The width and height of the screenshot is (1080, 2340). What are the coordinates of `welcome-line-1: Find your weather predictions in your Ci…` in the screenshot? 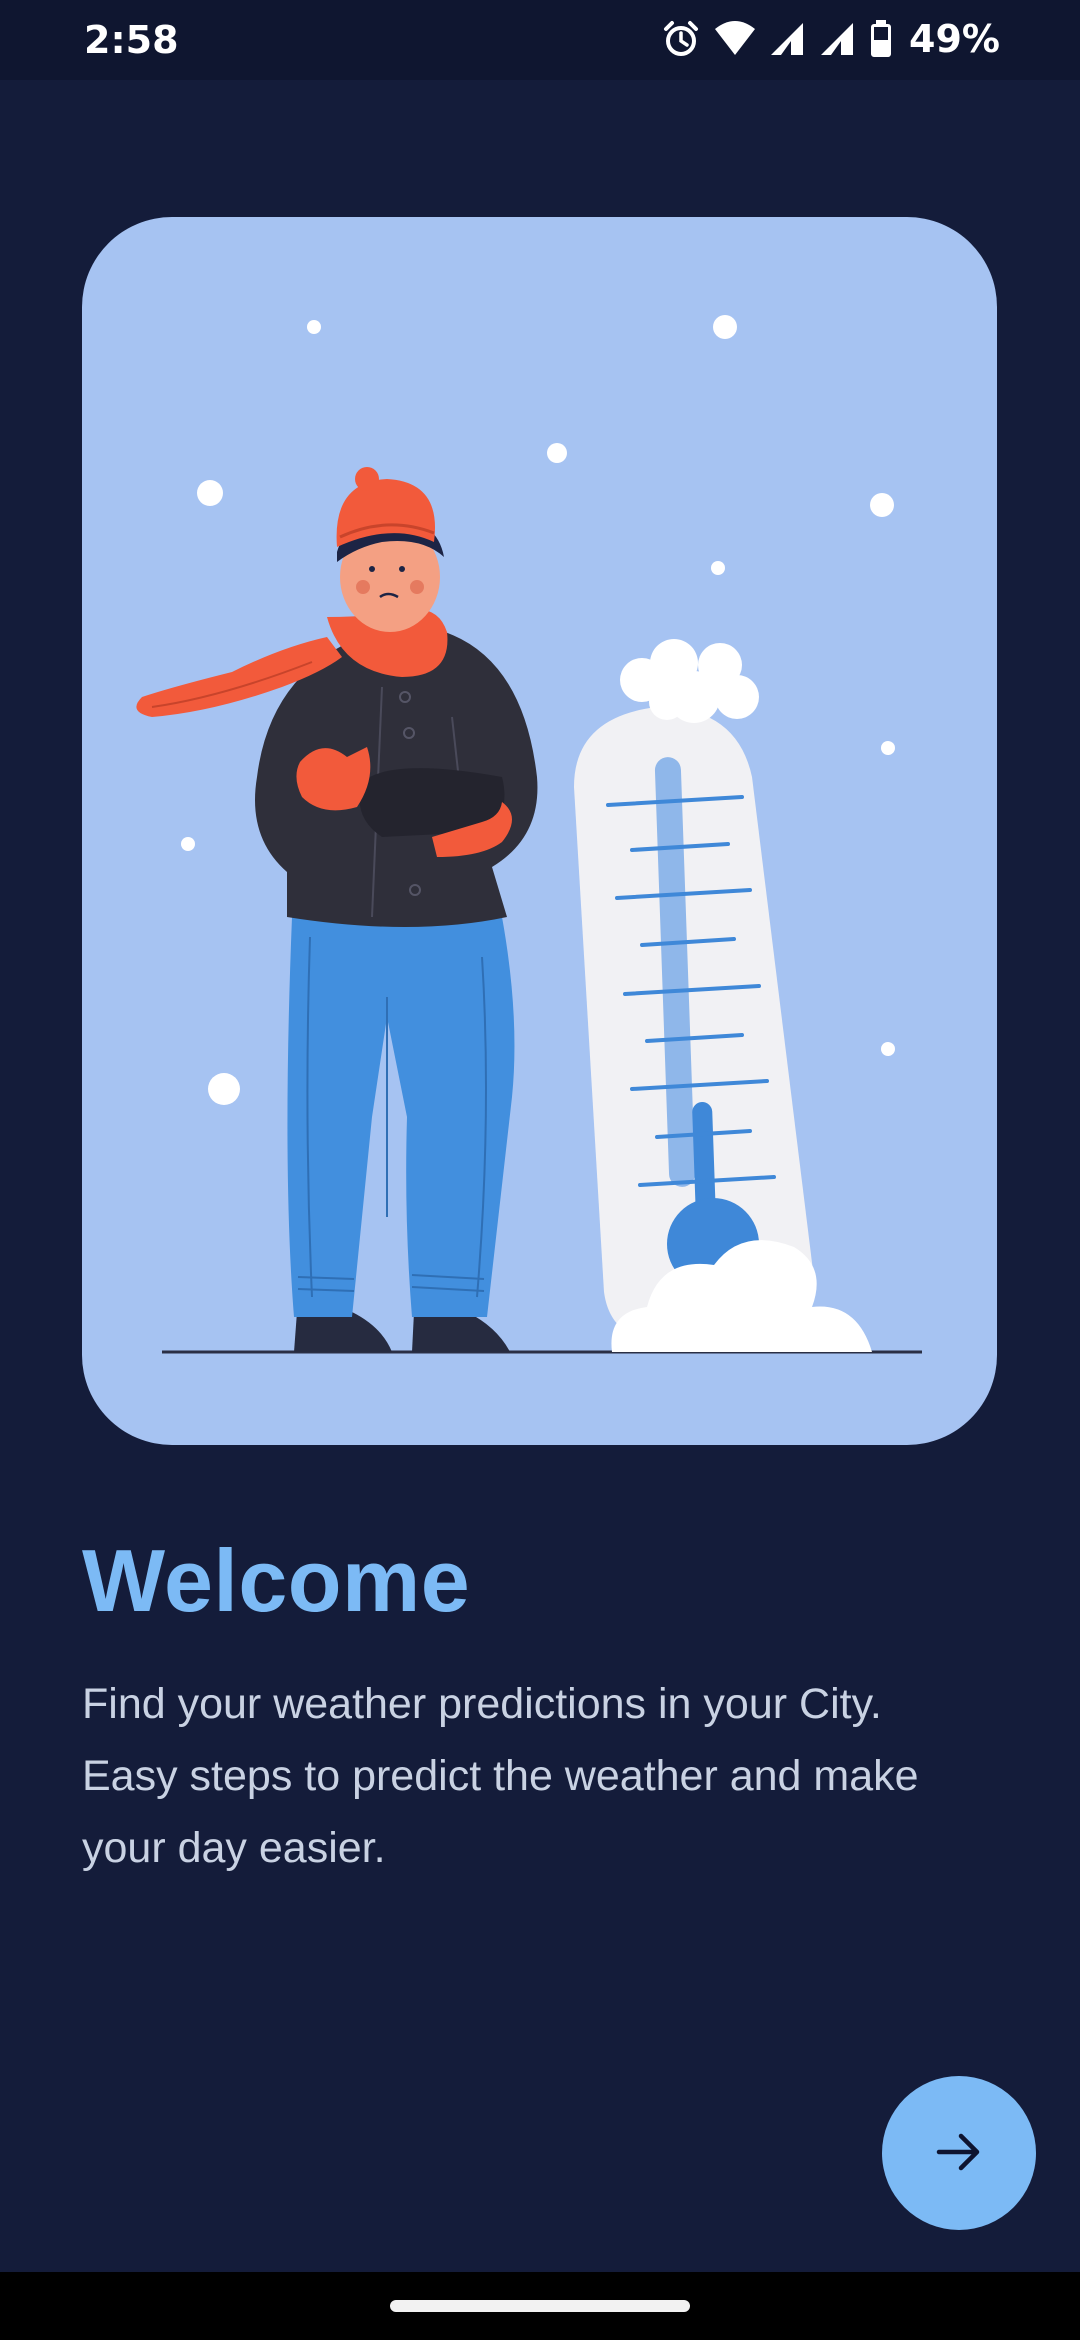 It's located at (482, 1704).